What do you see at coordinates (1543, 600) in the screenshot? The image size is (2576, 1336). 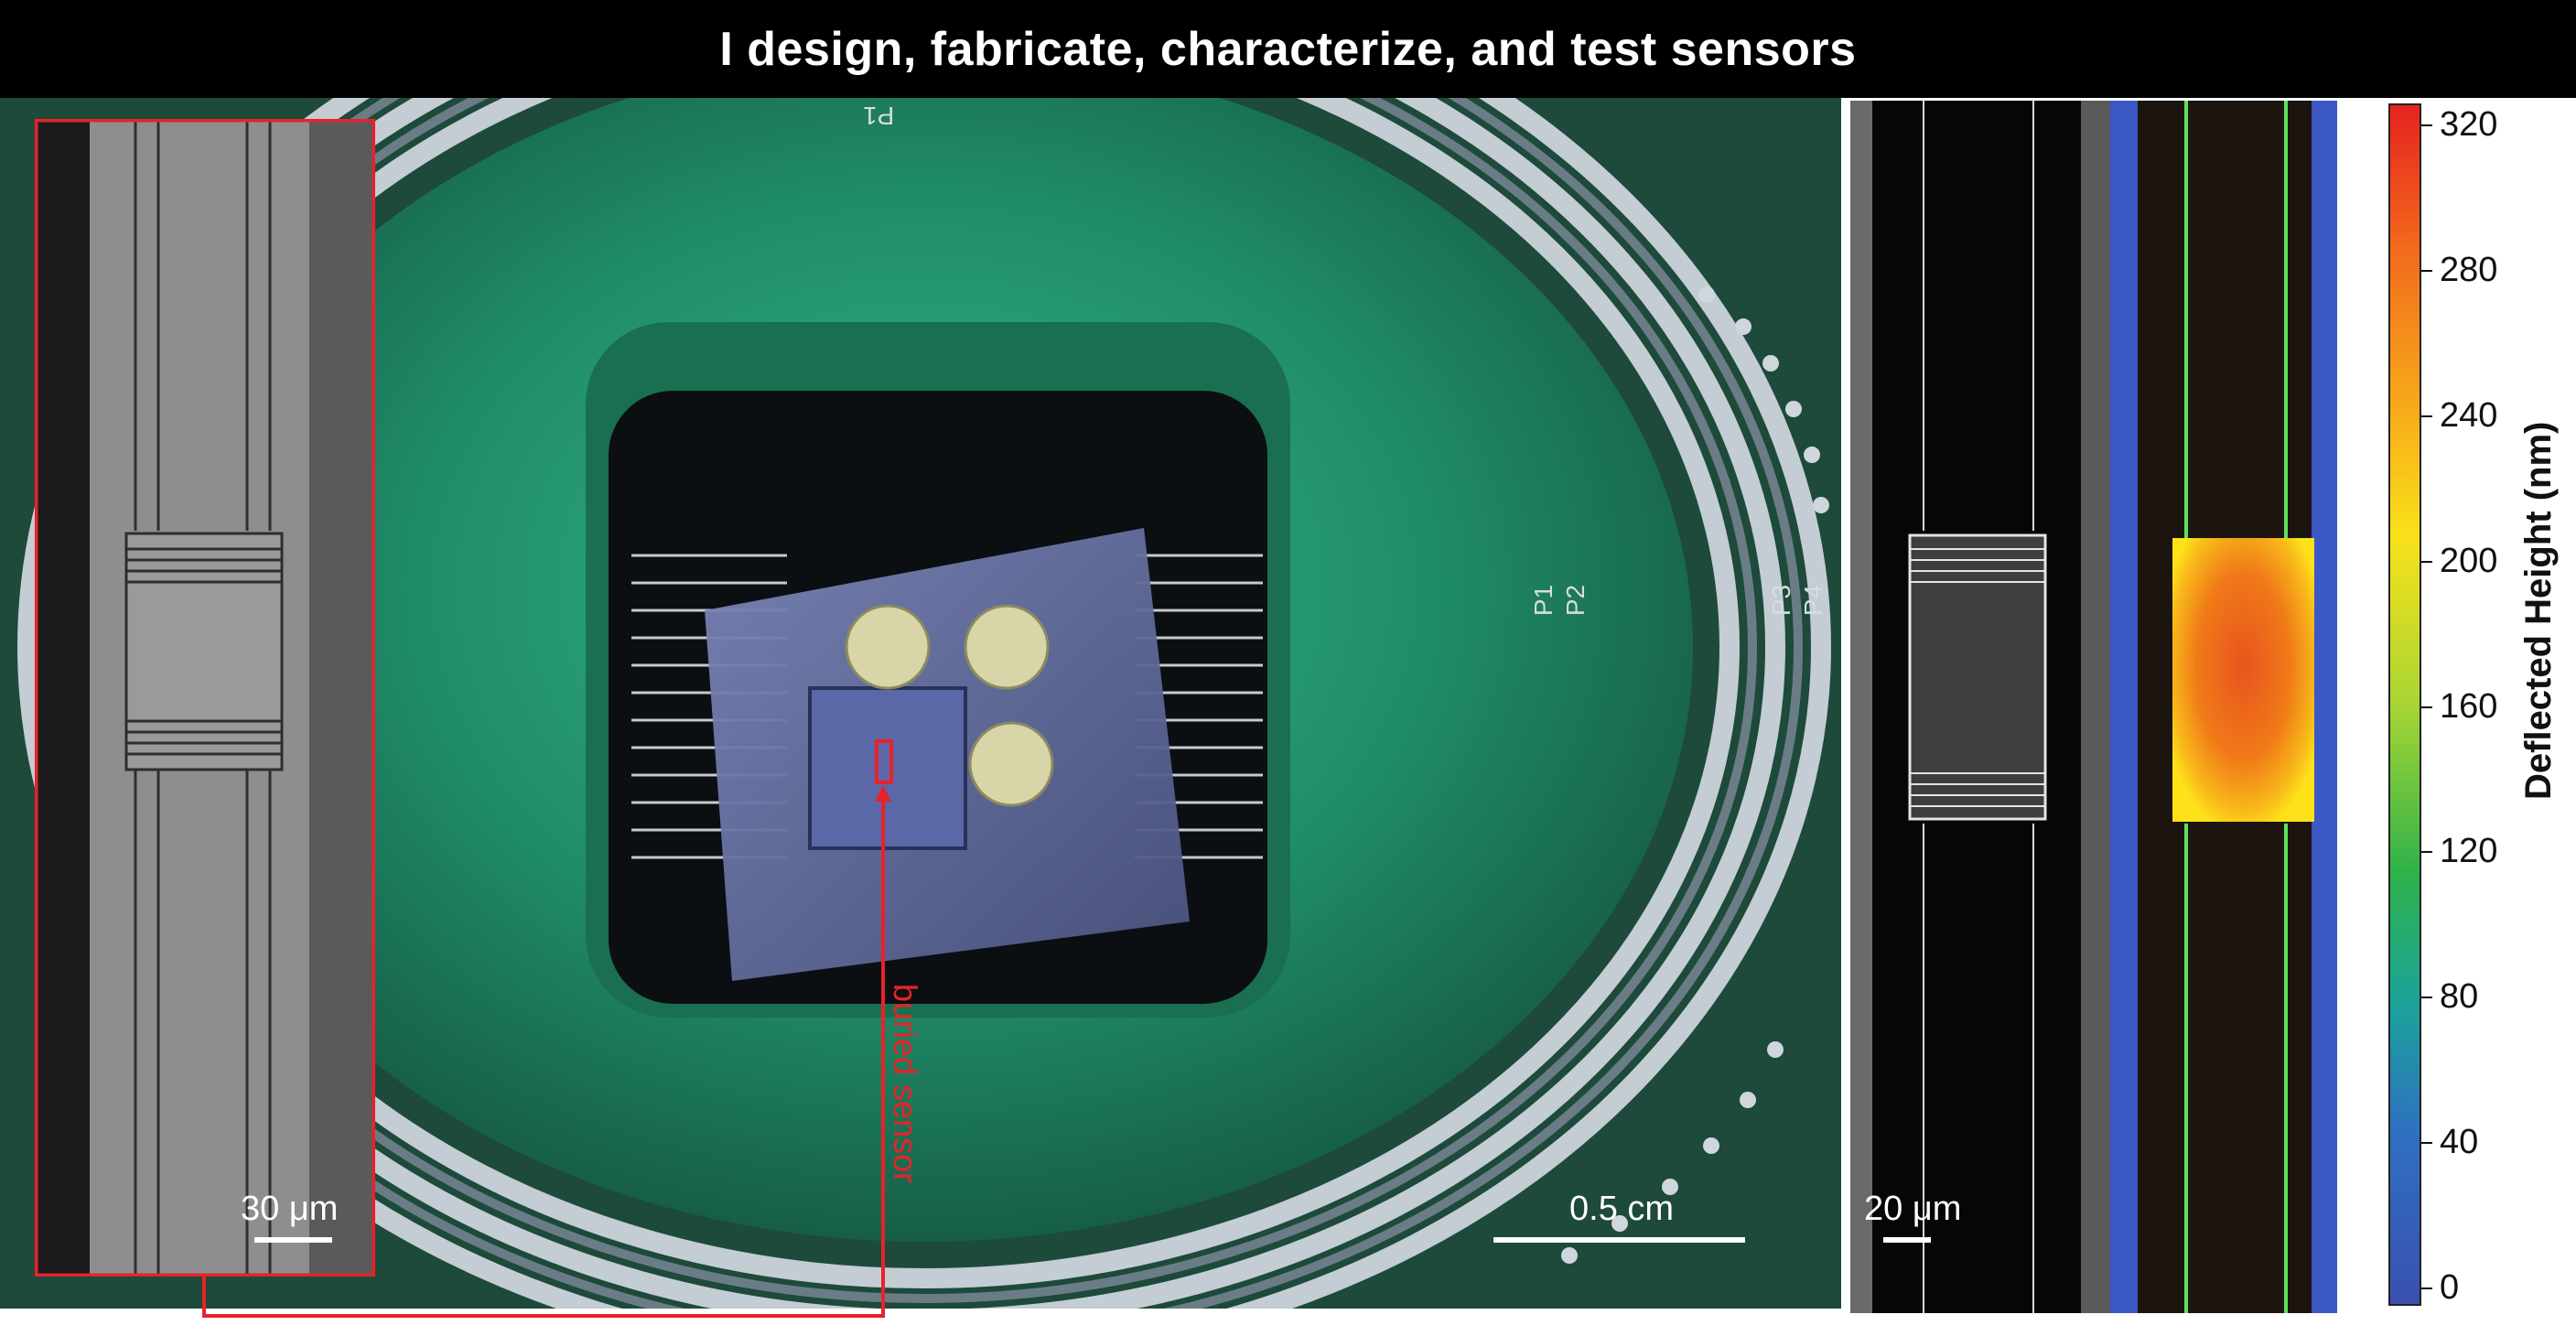 I see `board-label-p1: P1` at bounding box center [1543, 600].